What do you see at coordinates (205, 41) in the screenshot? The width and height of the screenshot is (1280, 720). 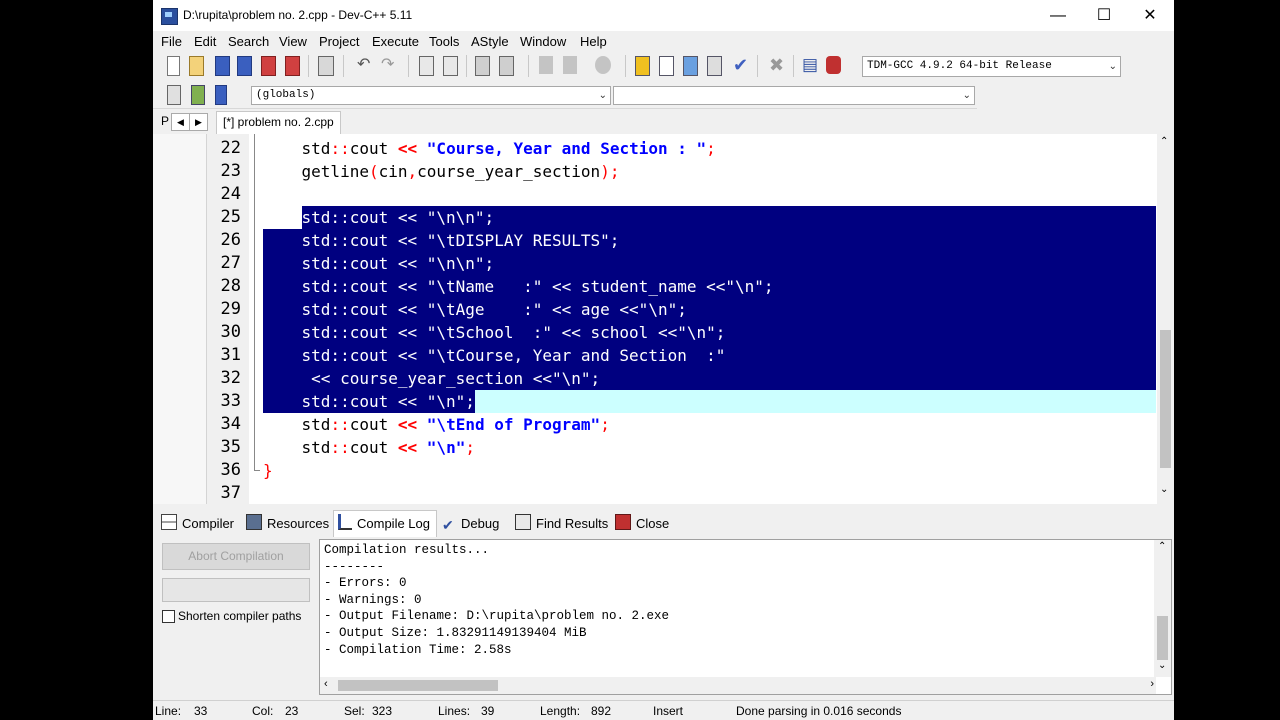 I see `menu-edit: Edit` at bounding box center [205, 41].